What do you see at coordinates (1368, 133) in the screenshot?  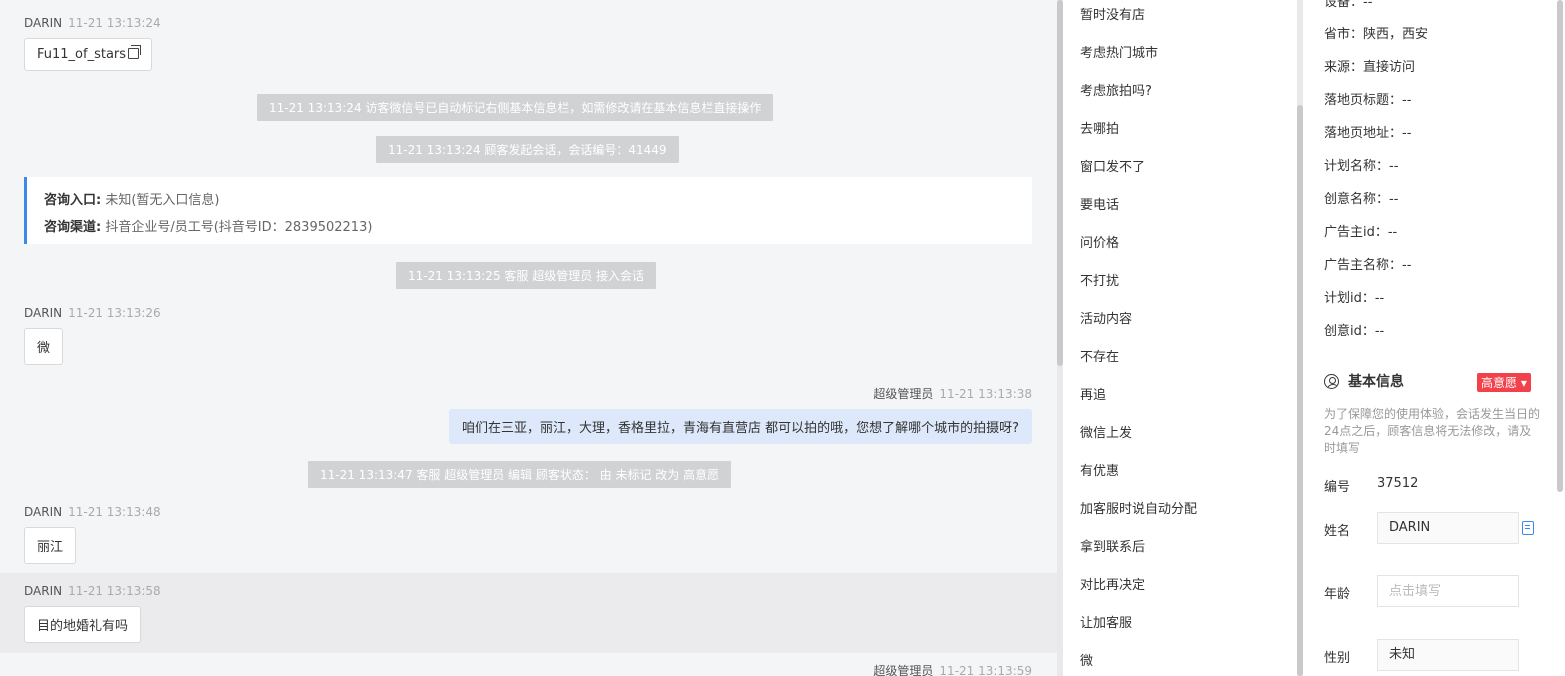 I see `source-info-field: 落地页地址：--` at bounding box center [1368, 133].